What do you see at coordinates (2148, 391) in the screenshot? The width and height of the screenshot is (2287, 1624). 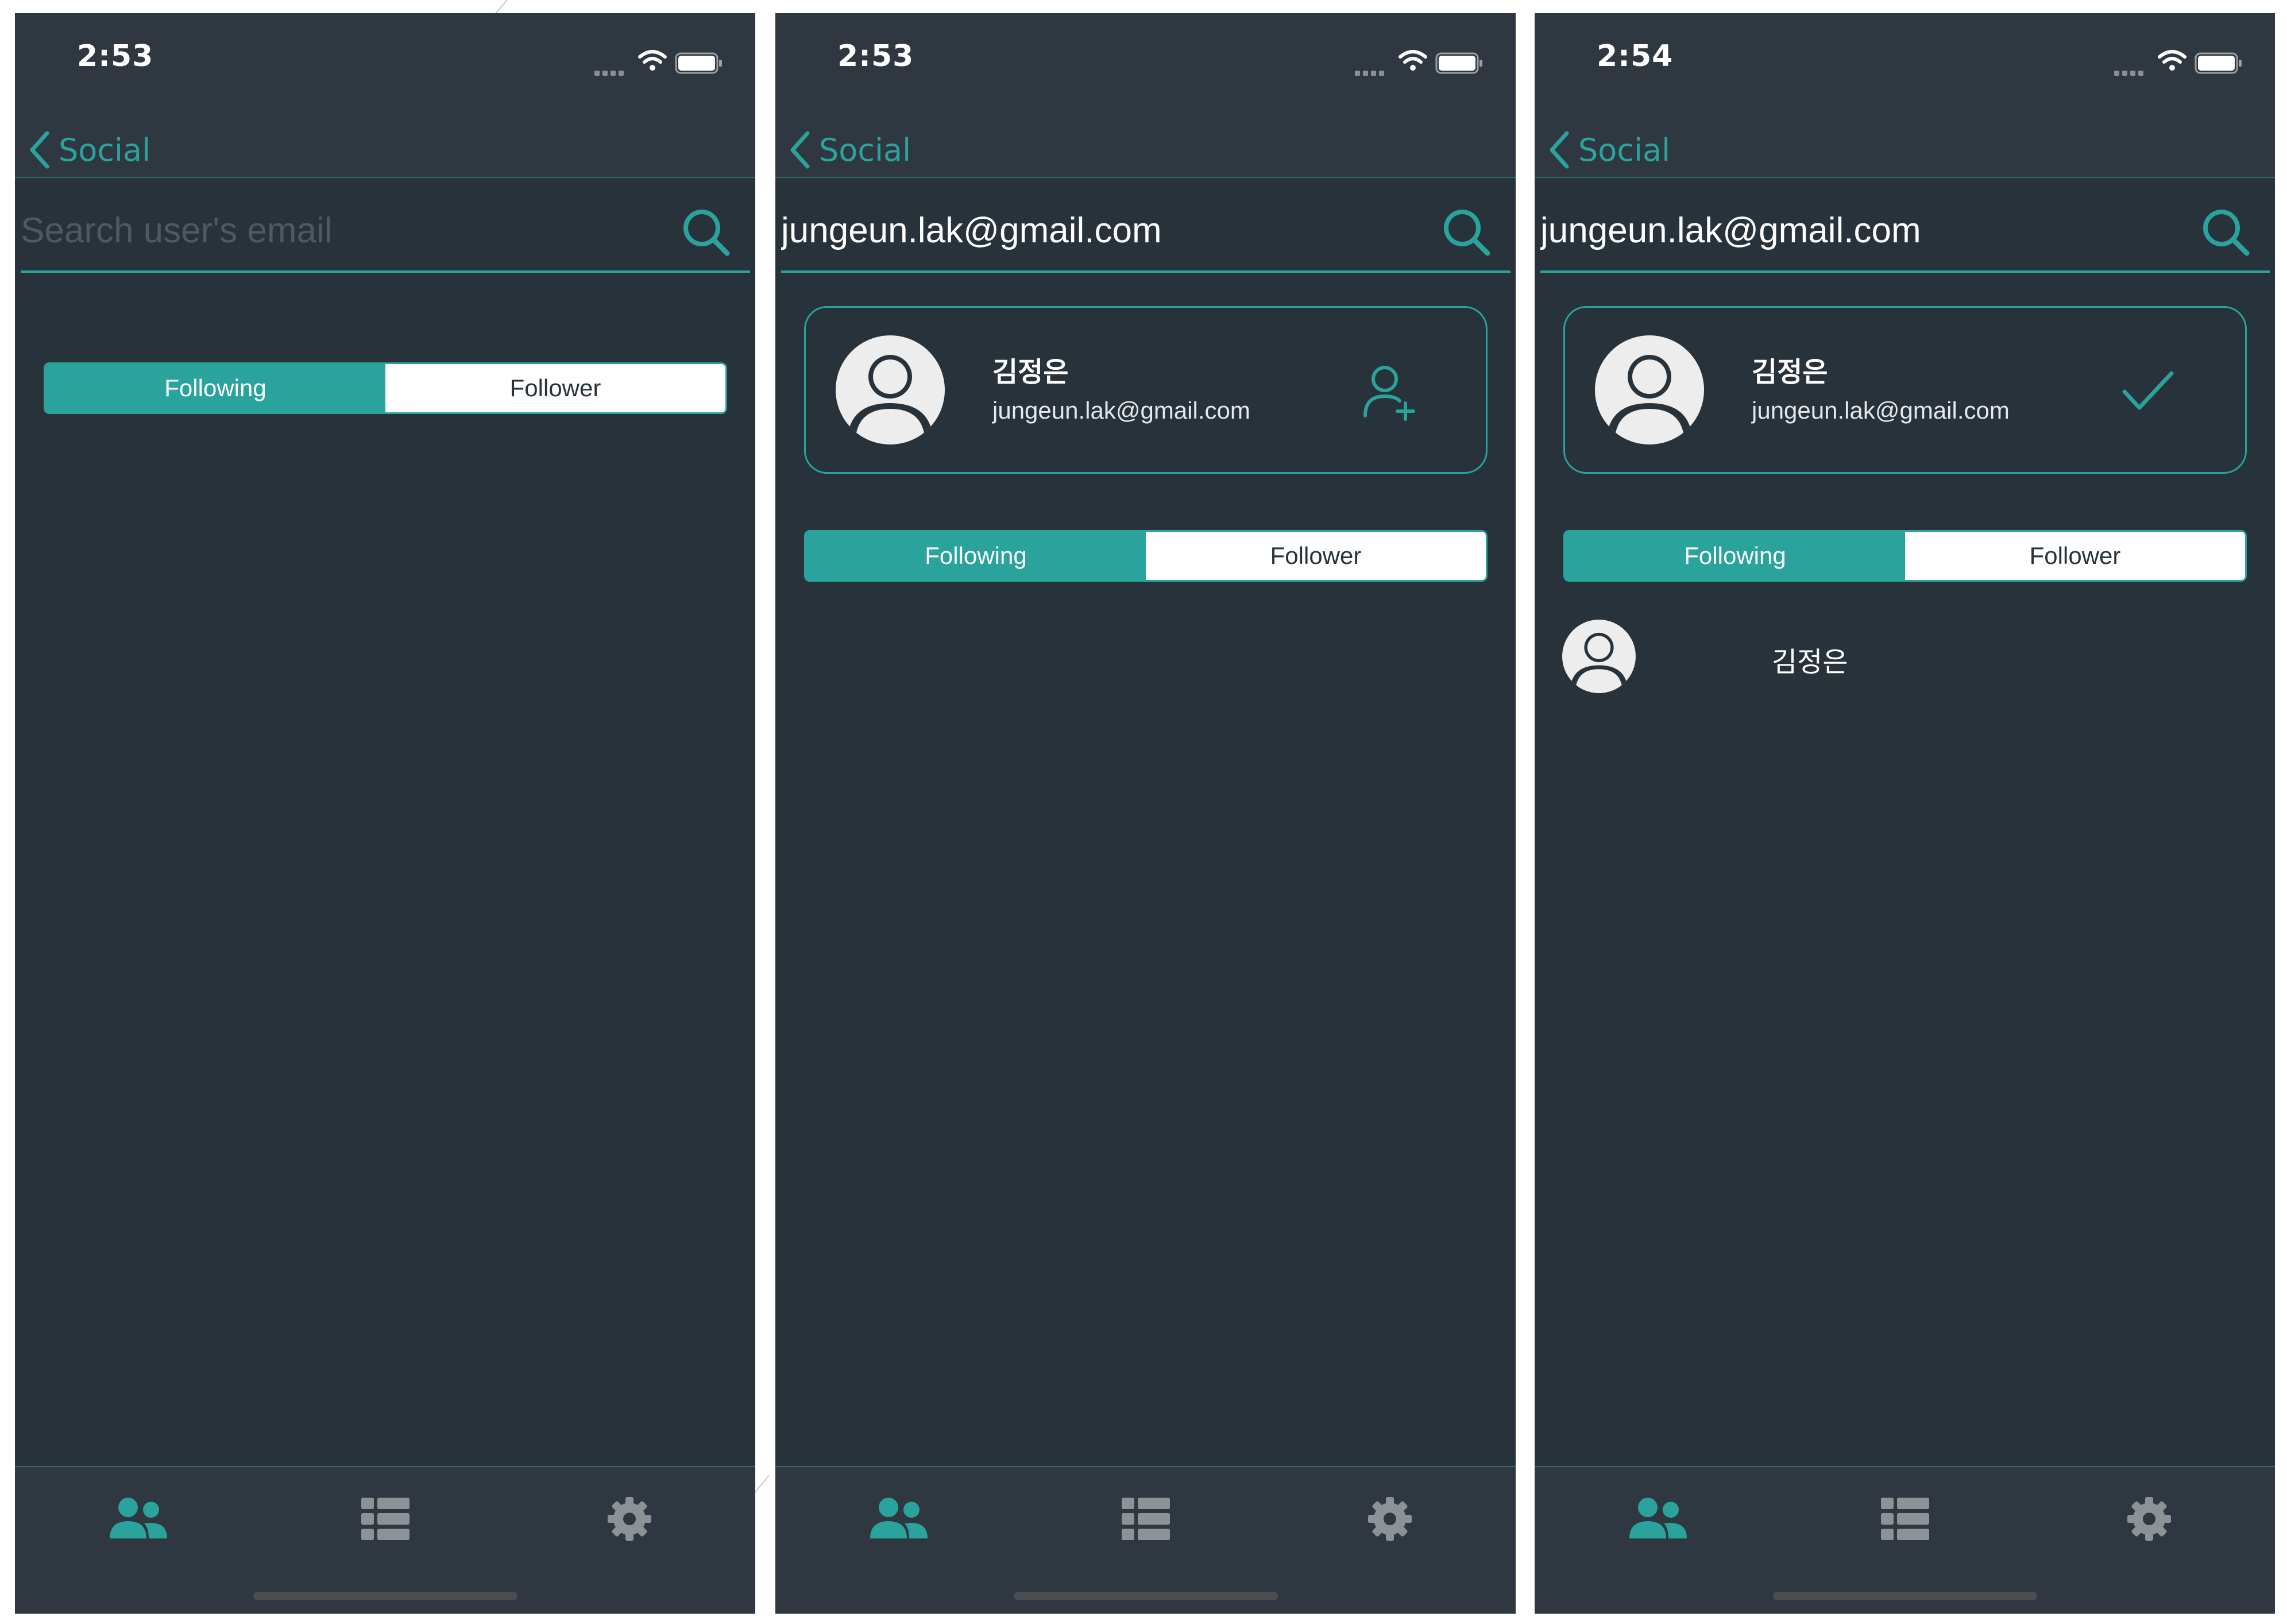 I see `checkmark-icon` at bounding box center [2148, 391].